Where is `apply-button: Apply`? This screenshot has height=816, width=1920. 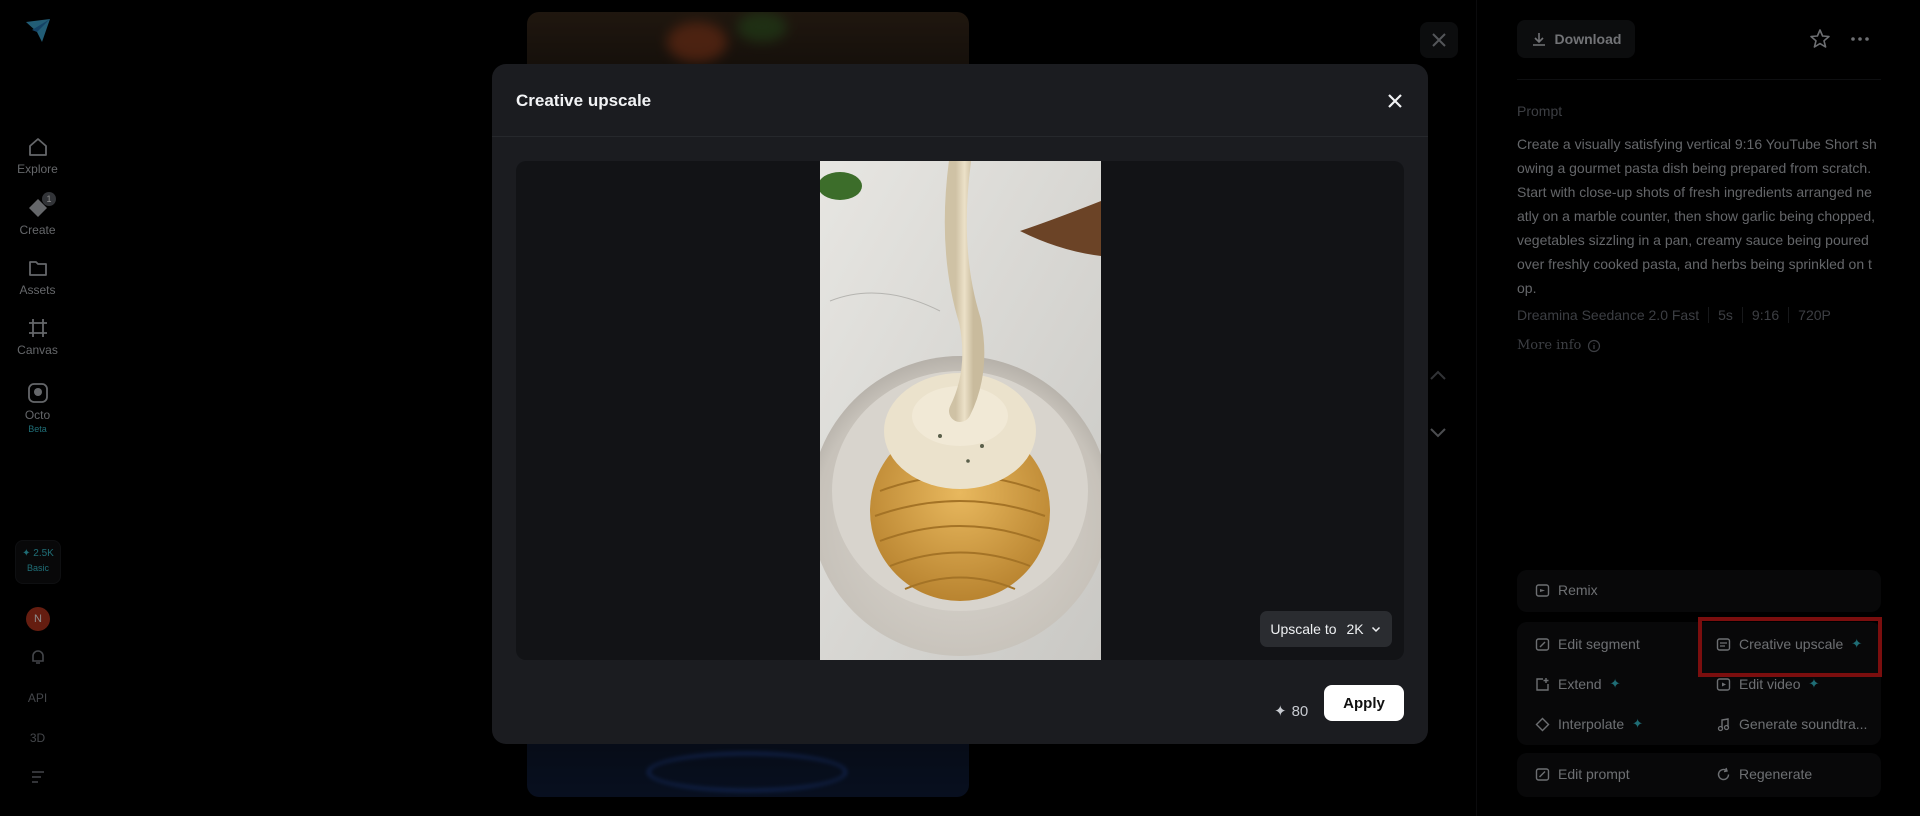
apply-button: Apply is located at coordinates (1364, 703).